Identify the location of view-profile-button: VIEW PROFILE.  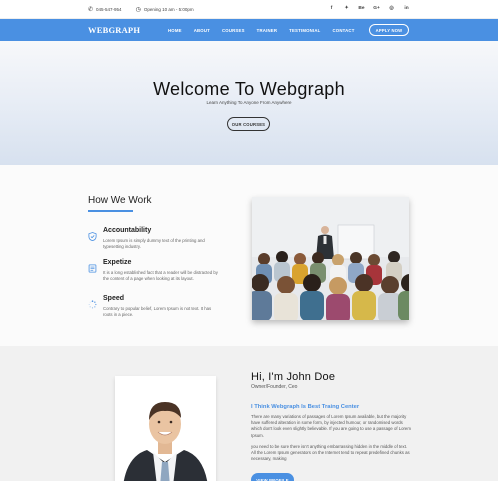
(272, 477).